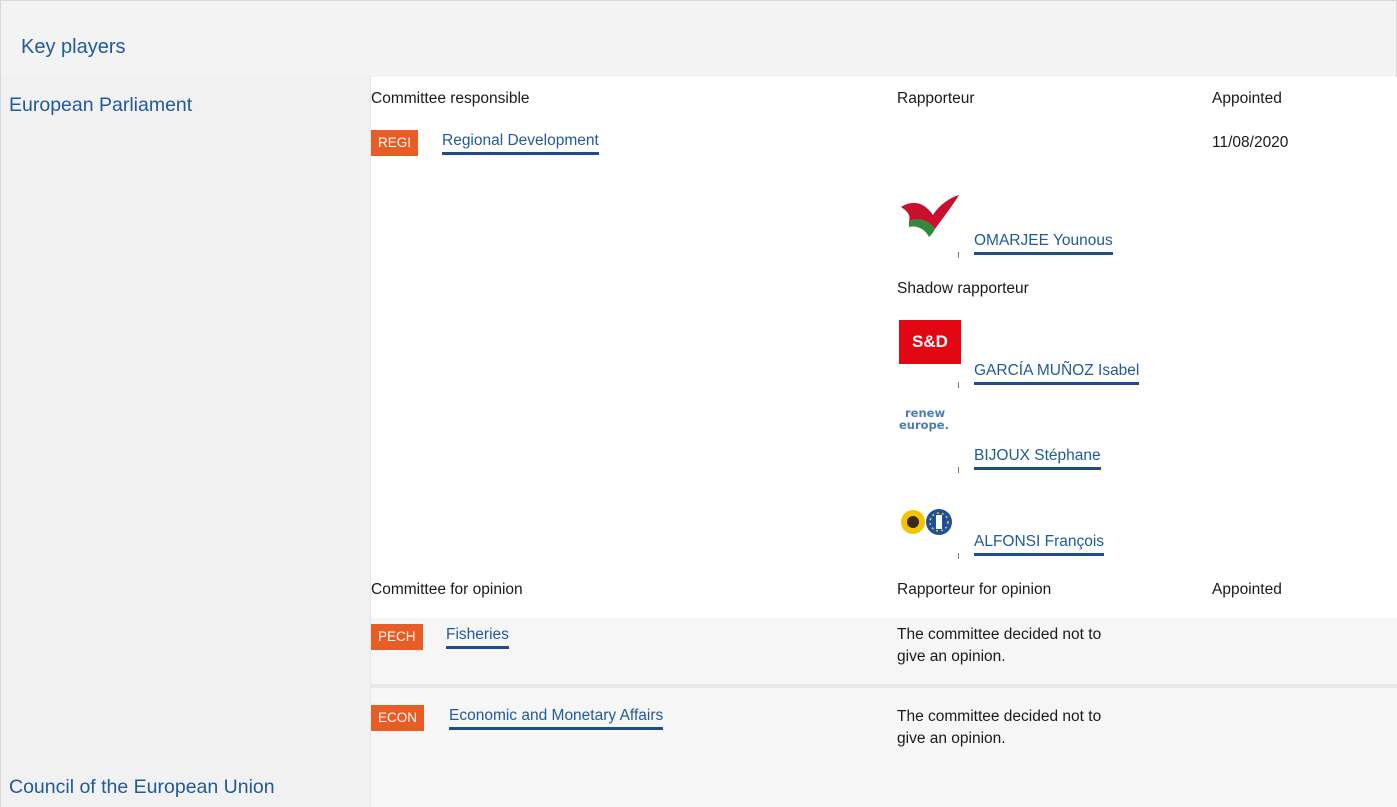 This screenshot has height=807, width=1397. Describe the element at coordinates (1037, 458) in the screenshot. I see `shadow-rapporteur-link: BIJOUX Stéphane` at that location.